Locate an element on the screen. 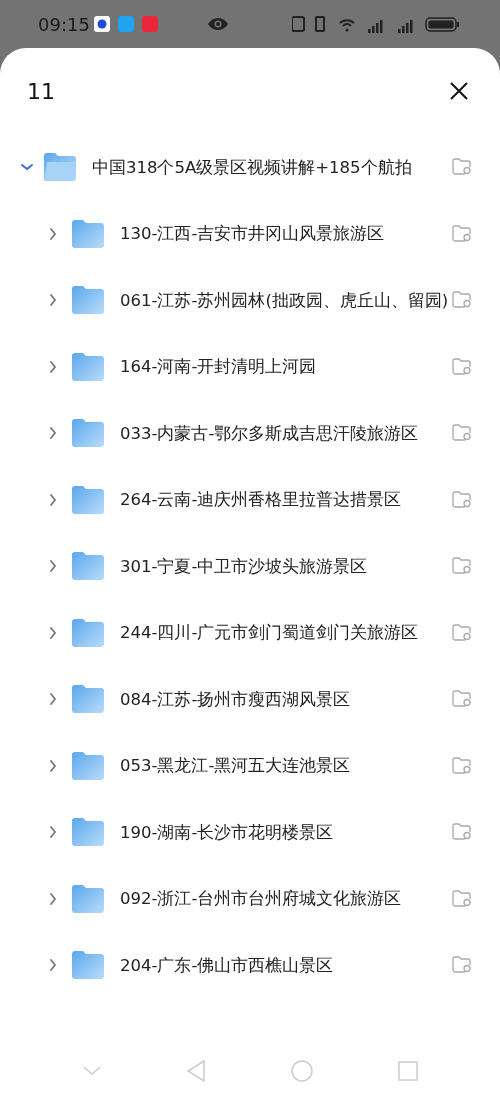 This screenshot has height=1107, width=500. folder-row: 084-江苏-扬州市瘦西湖风景区 is located at coordinates (250, 699).